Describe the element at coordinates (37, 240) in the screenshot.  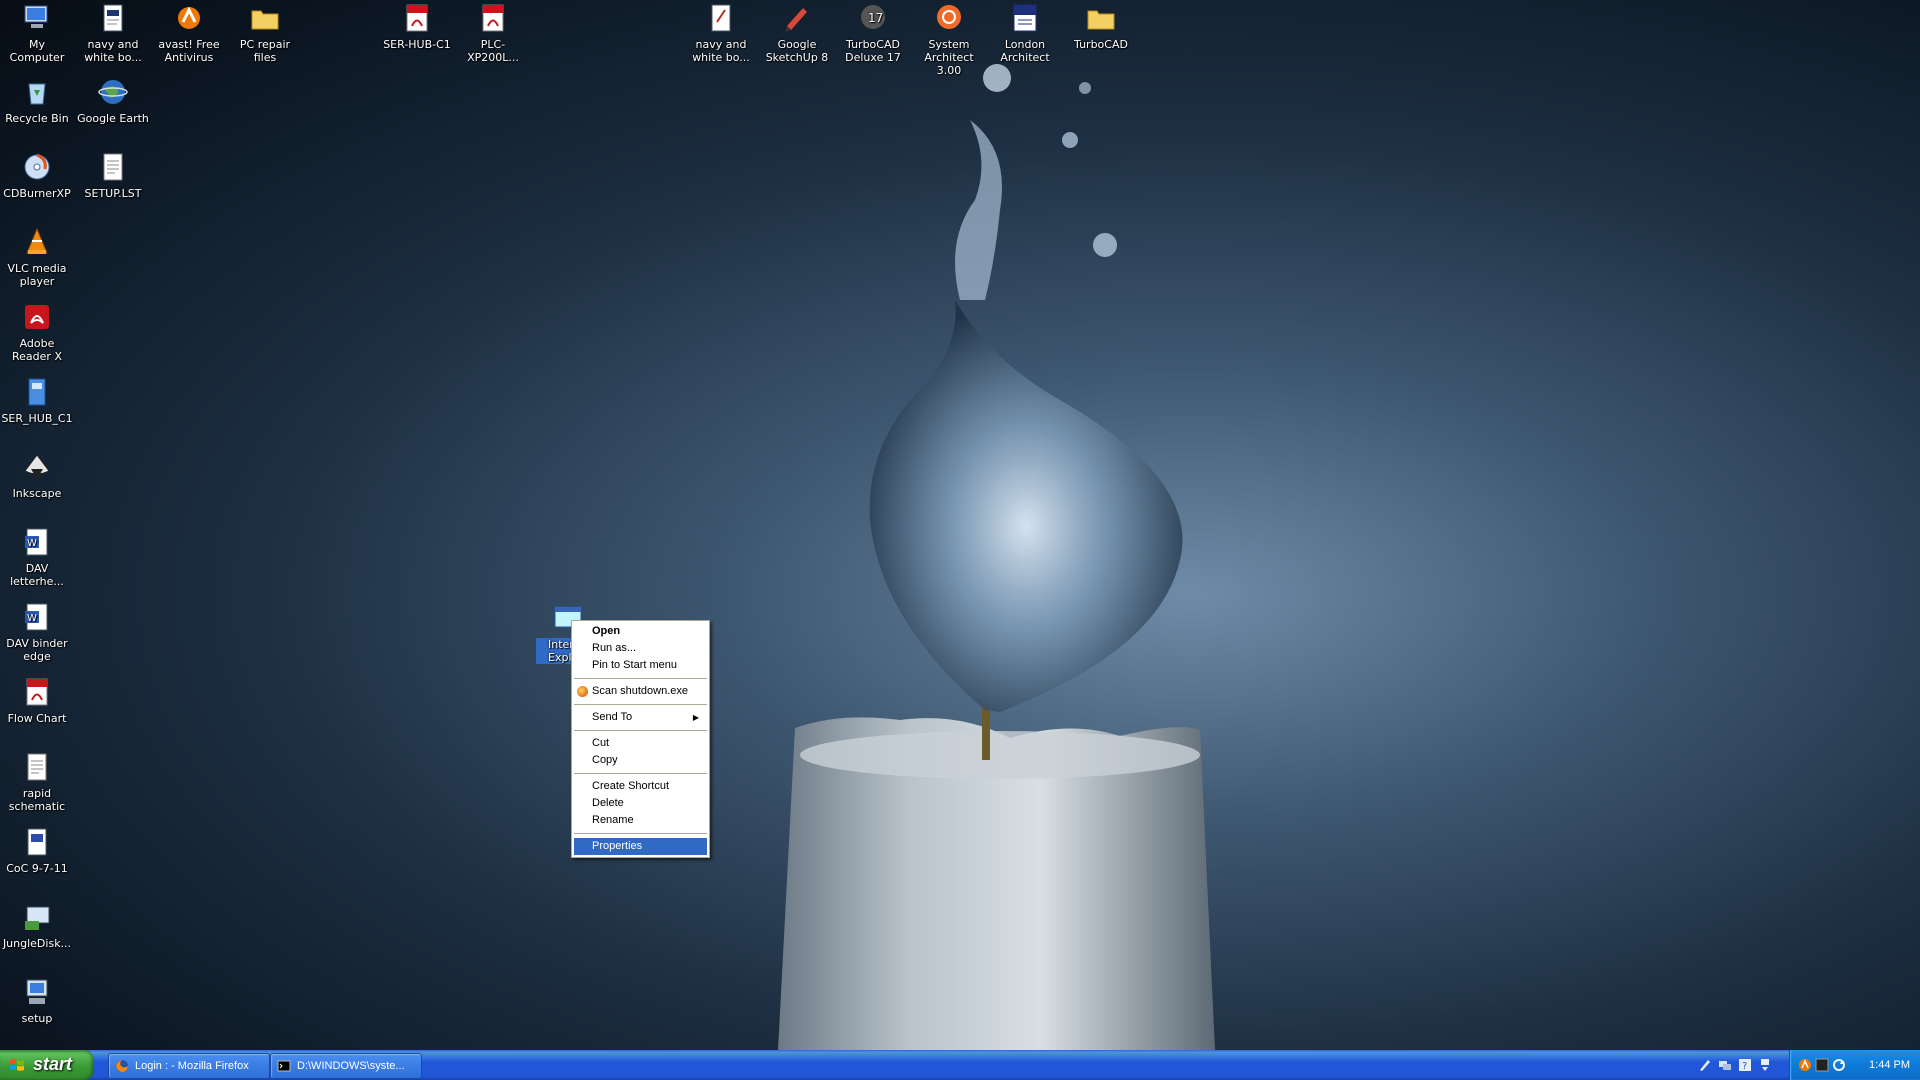
I see `vlc-icon` at that location.